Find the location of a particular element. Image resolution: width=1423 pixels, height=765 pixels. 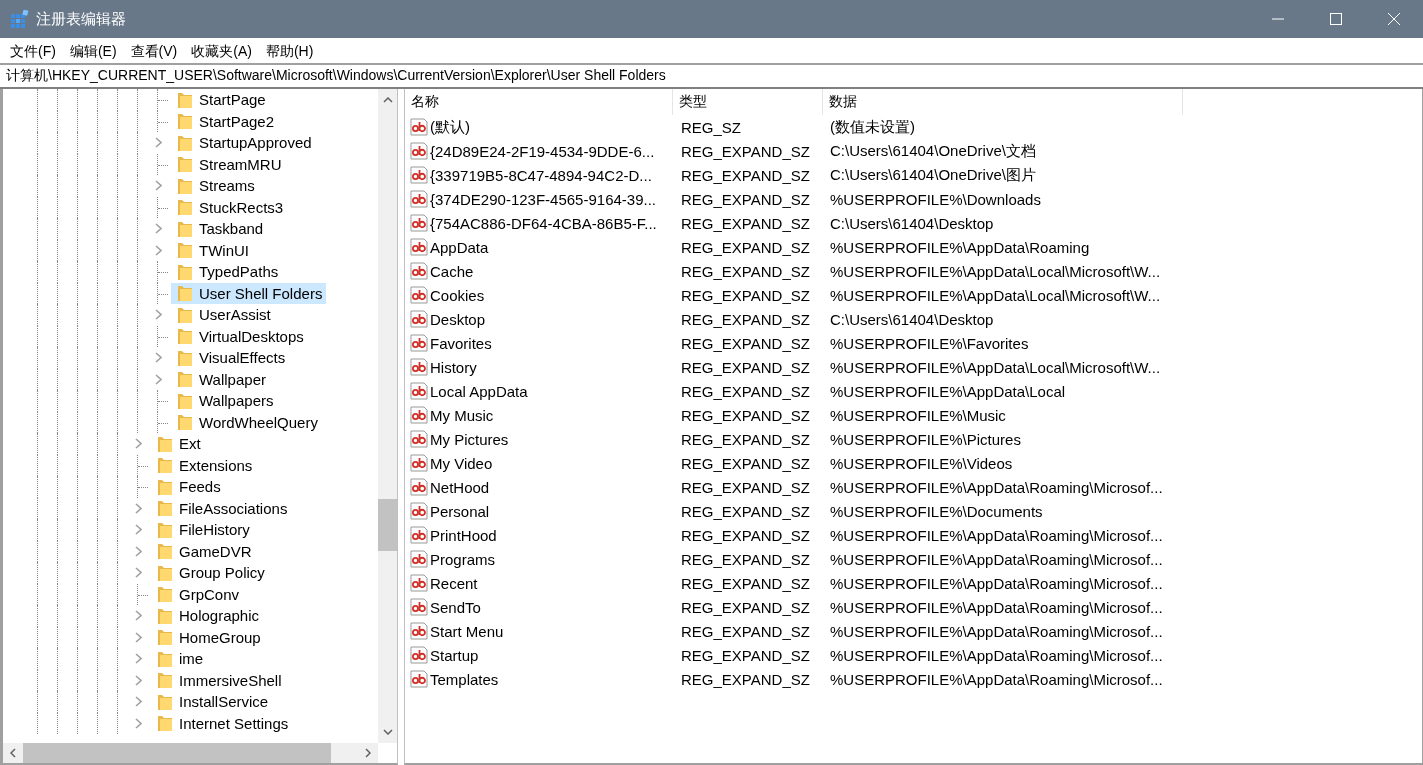

tree-item: User Shell Folders is located at coordinates (249, 293).